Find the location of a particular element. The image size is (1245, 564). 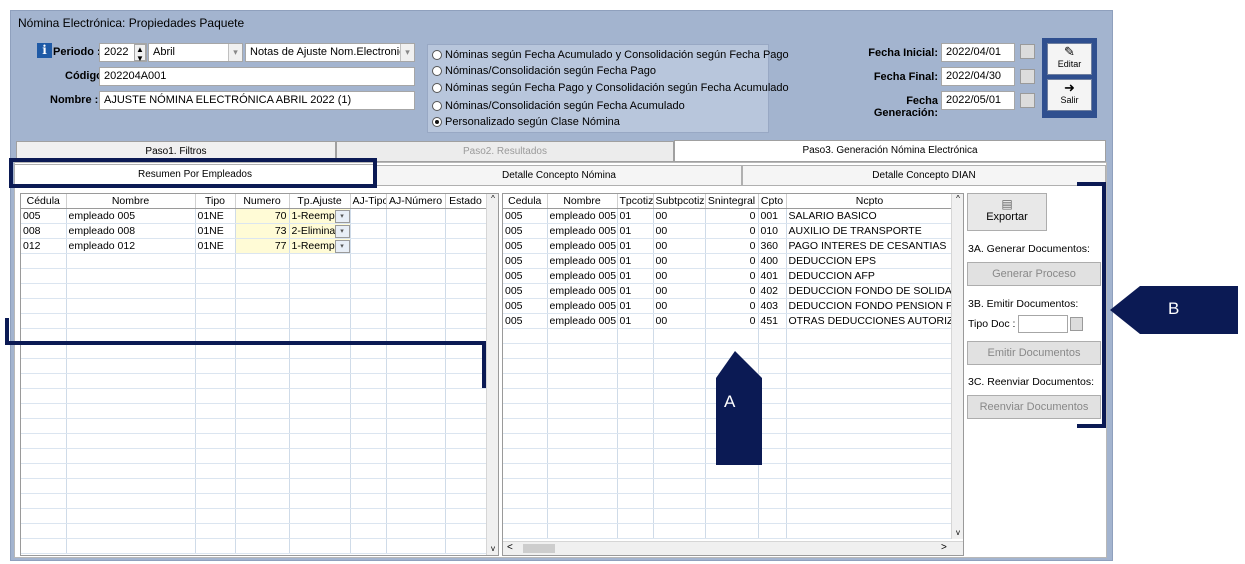

callout-a-shape is located at coordinates (739, 408).